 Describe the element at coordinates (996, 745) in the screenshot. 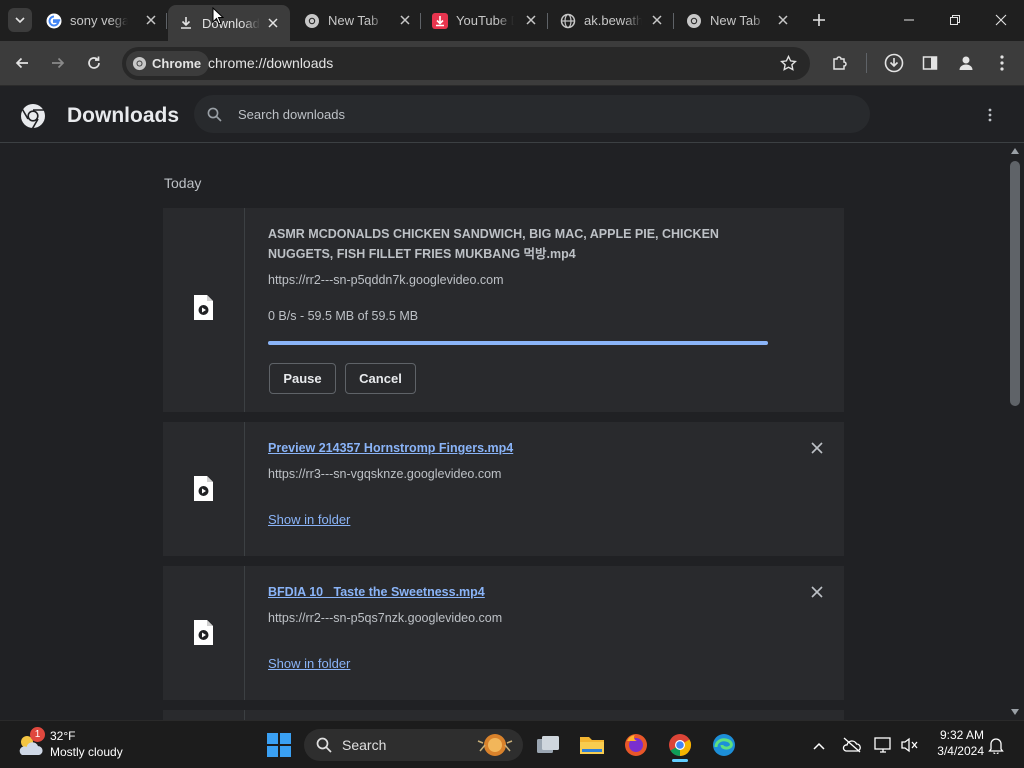

I see `notification-bell-icon` at that location.